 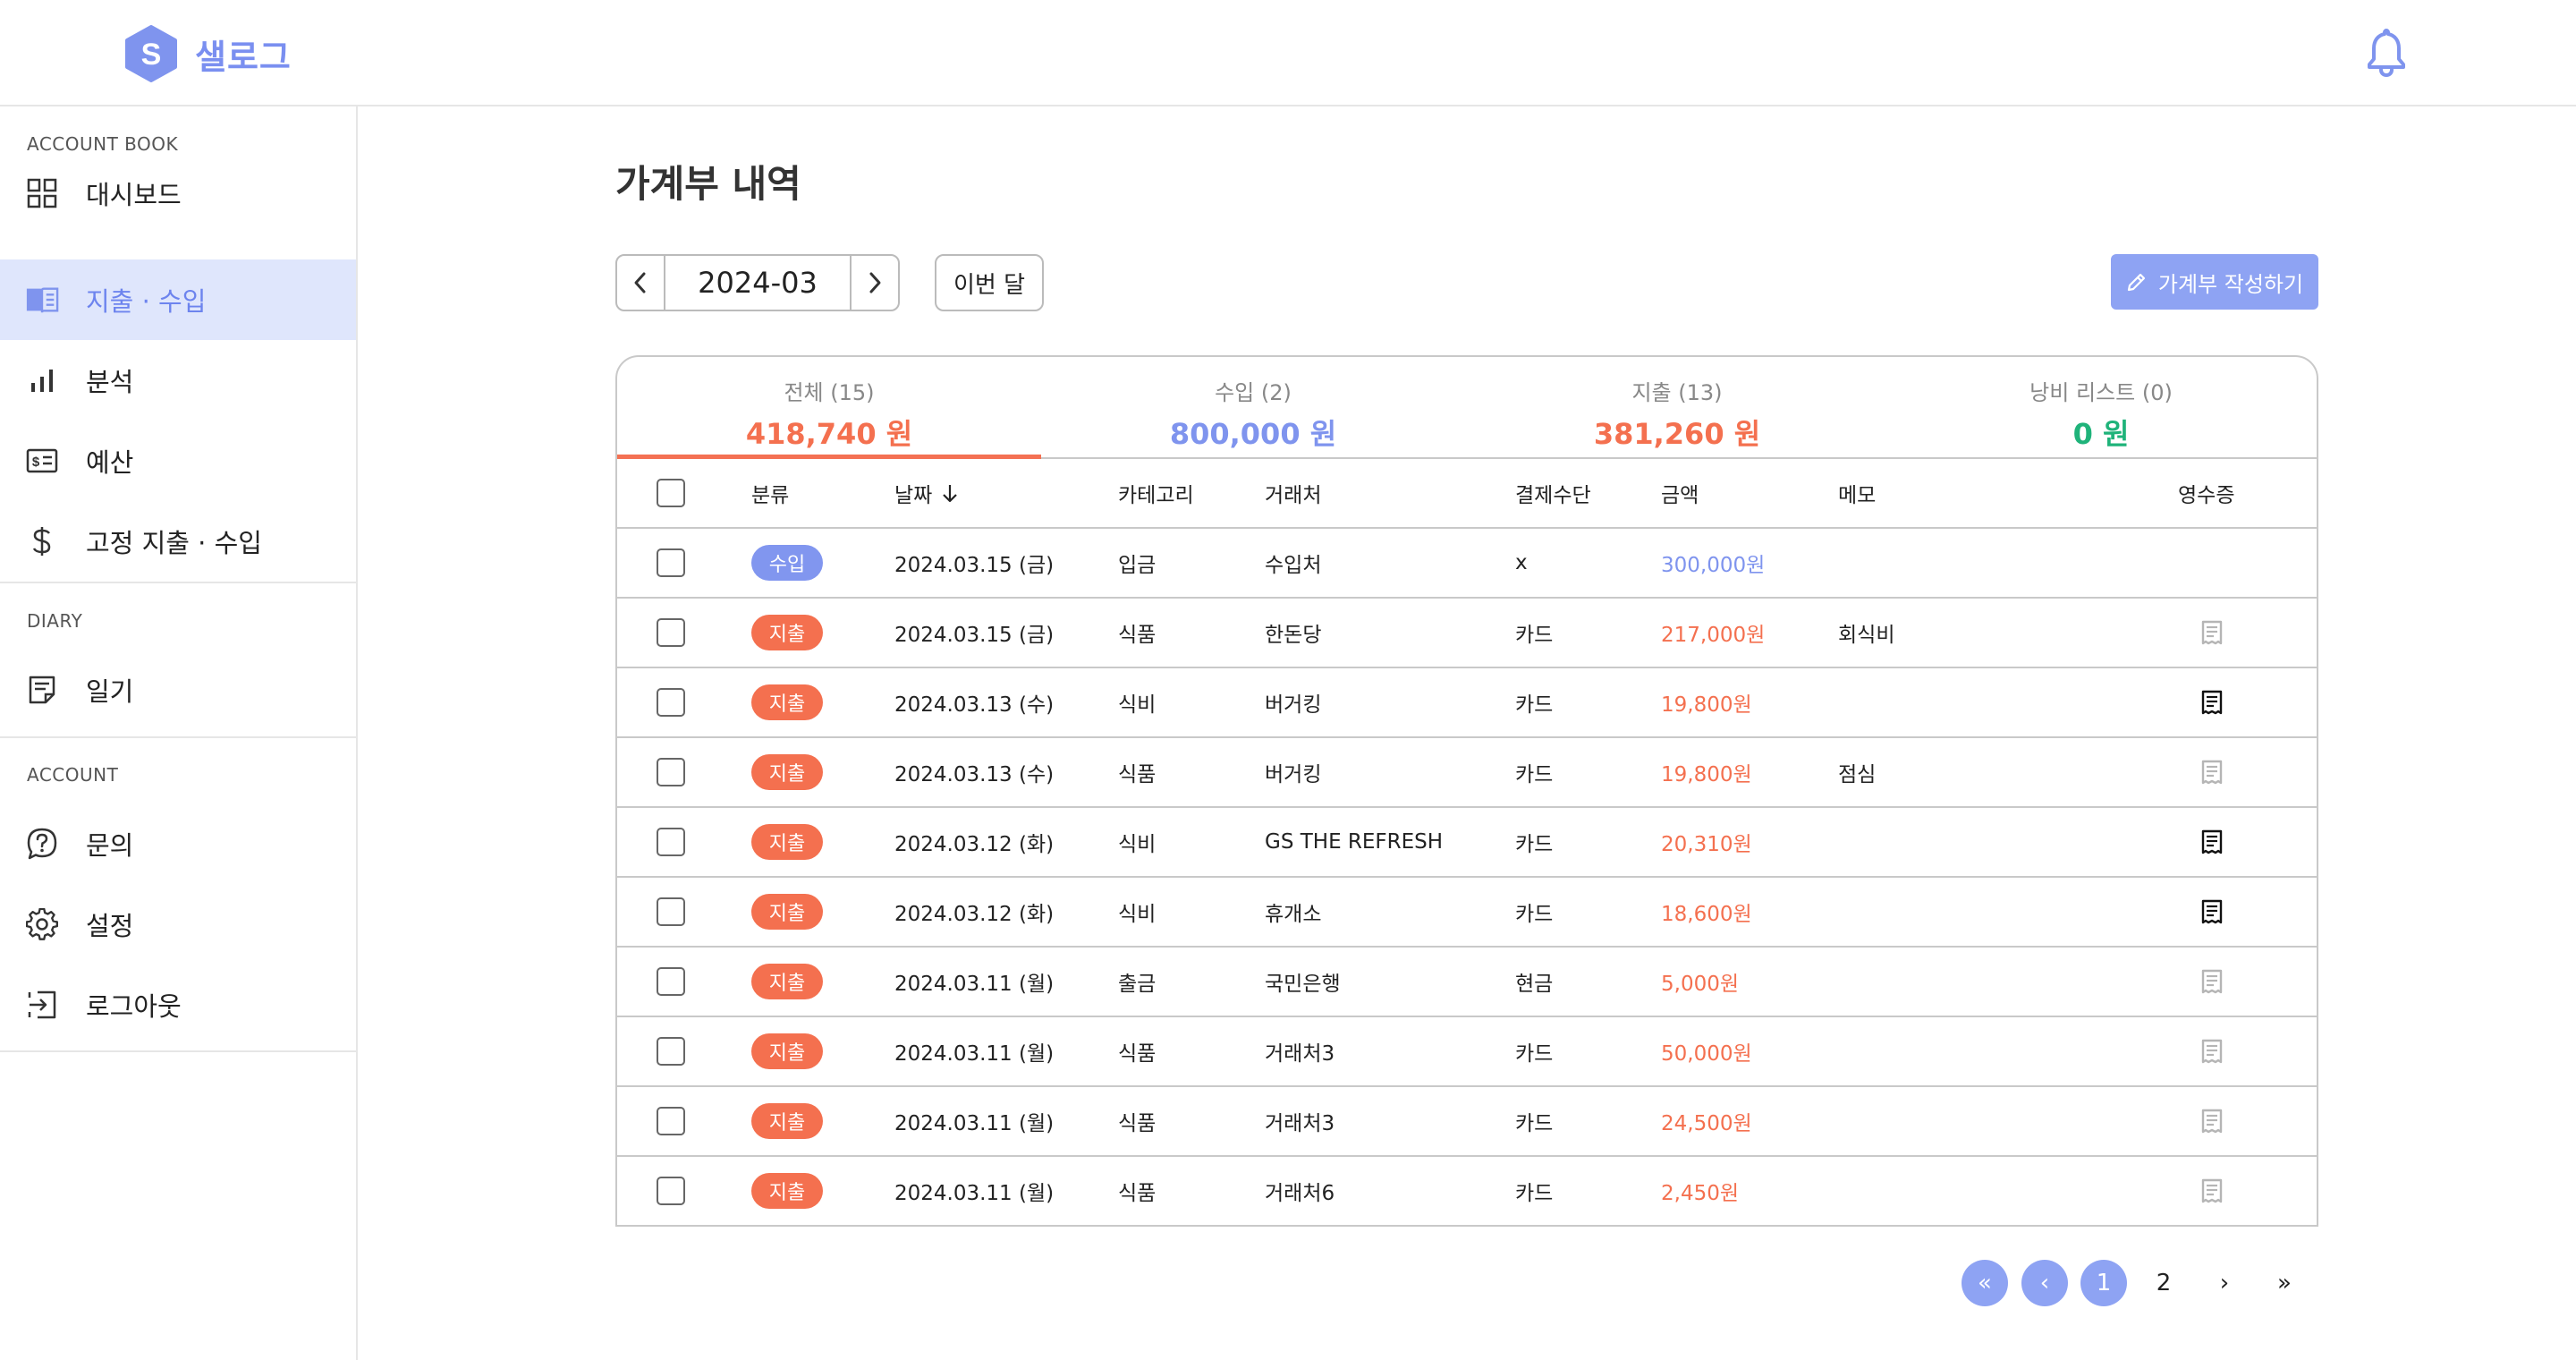 I want to click on type-cell: 수입, so click(x=787, y=563).